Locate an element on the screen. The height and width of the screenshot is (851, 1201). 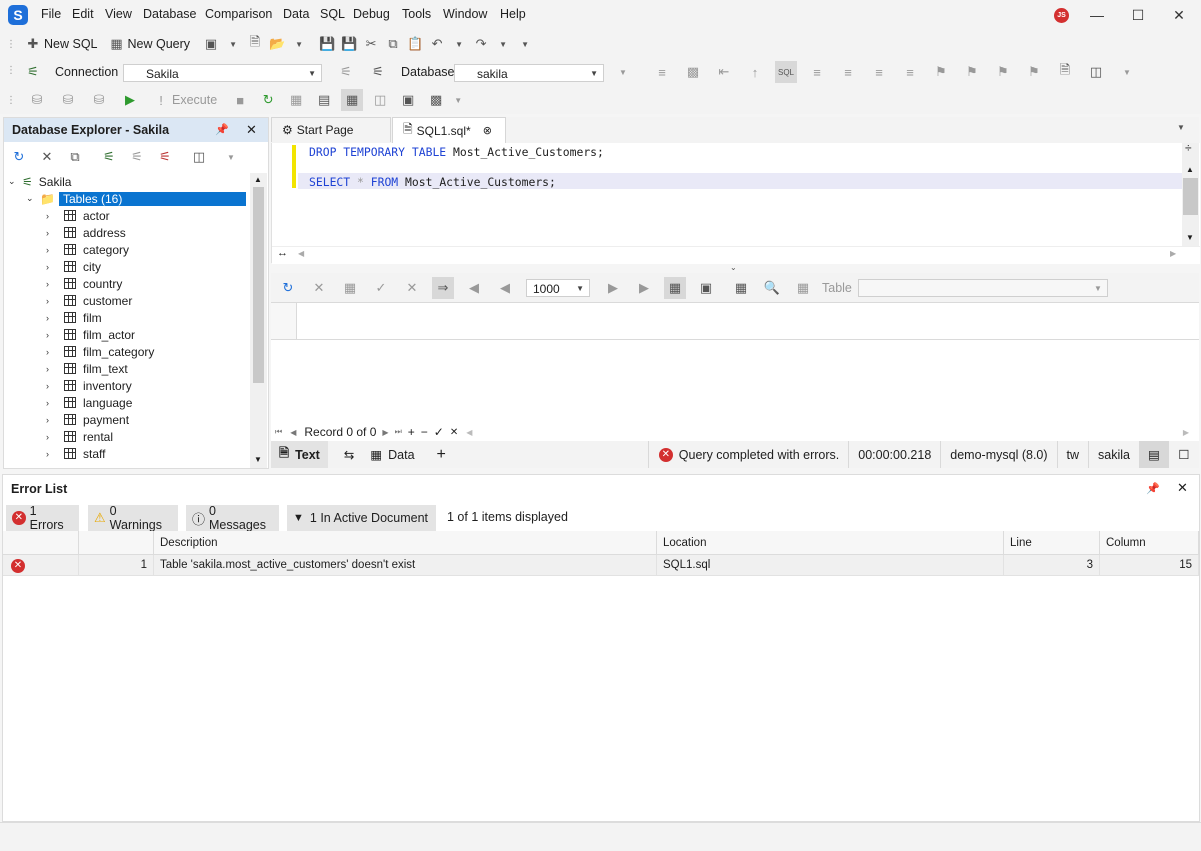
undo-icon: ↶ is located at coordinates (437, 44).